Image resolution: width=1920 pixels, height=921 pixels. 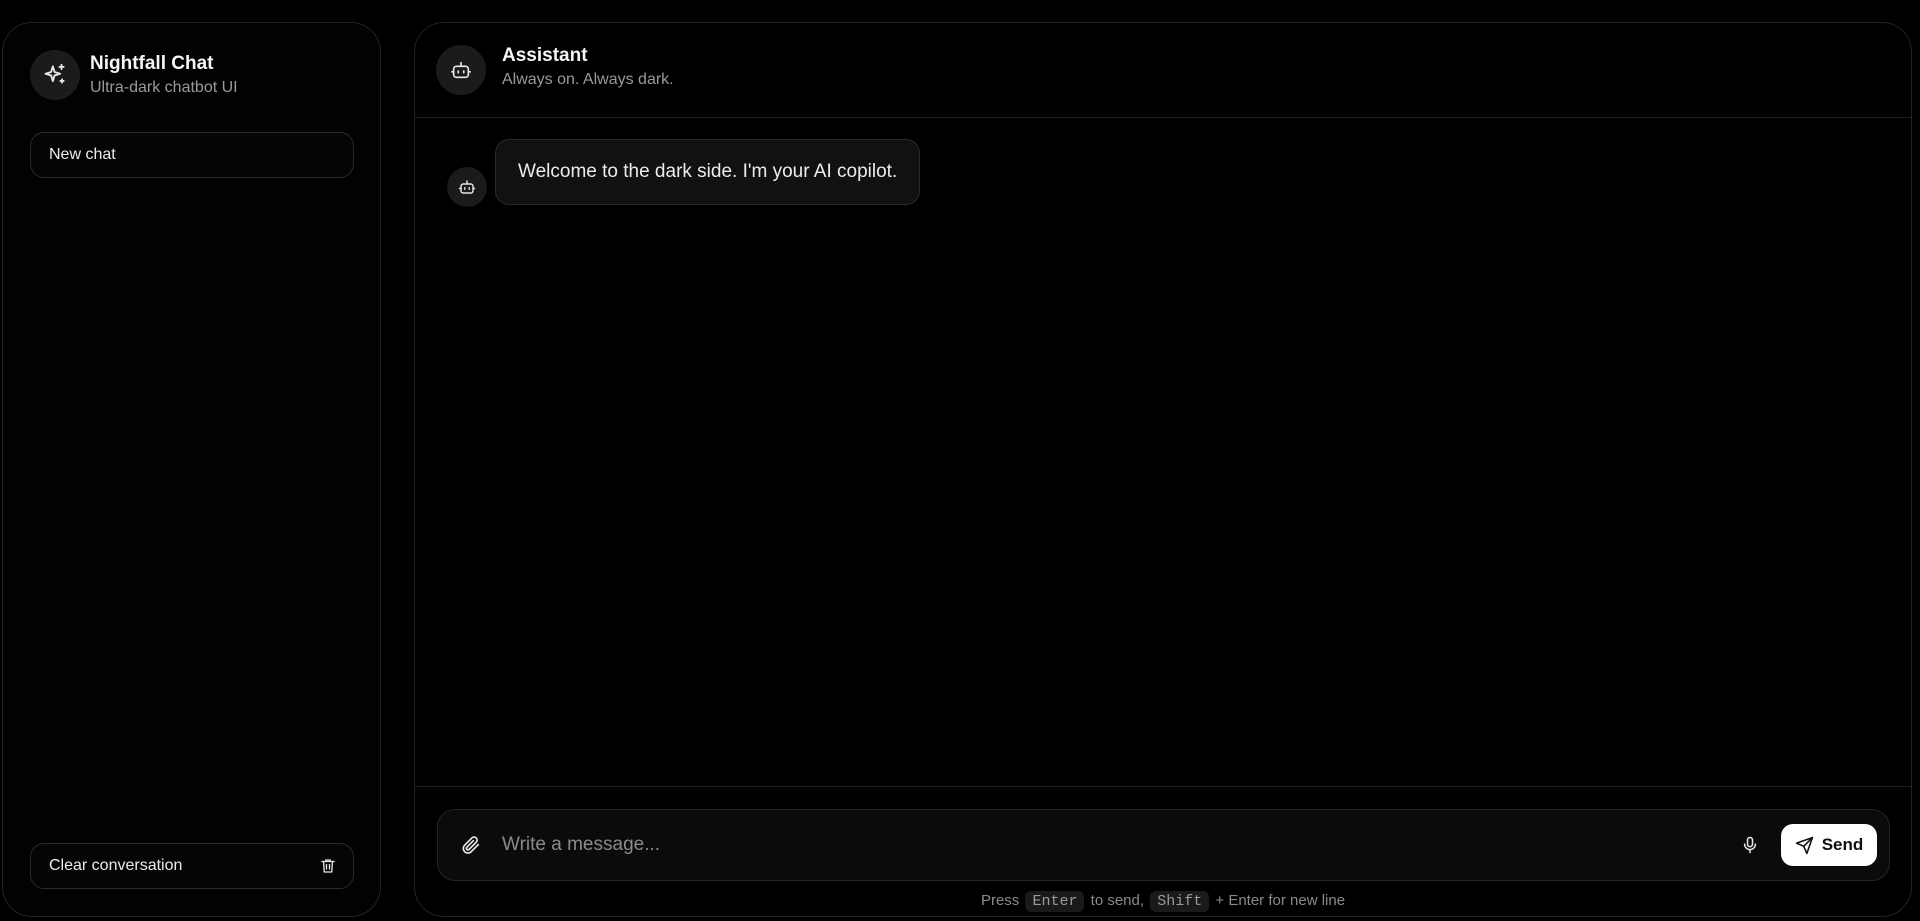 What do you see at coordinates (192, 155) in the screenshot?
I see `new-chat-button: New chat` at bounding box center [192, 155].